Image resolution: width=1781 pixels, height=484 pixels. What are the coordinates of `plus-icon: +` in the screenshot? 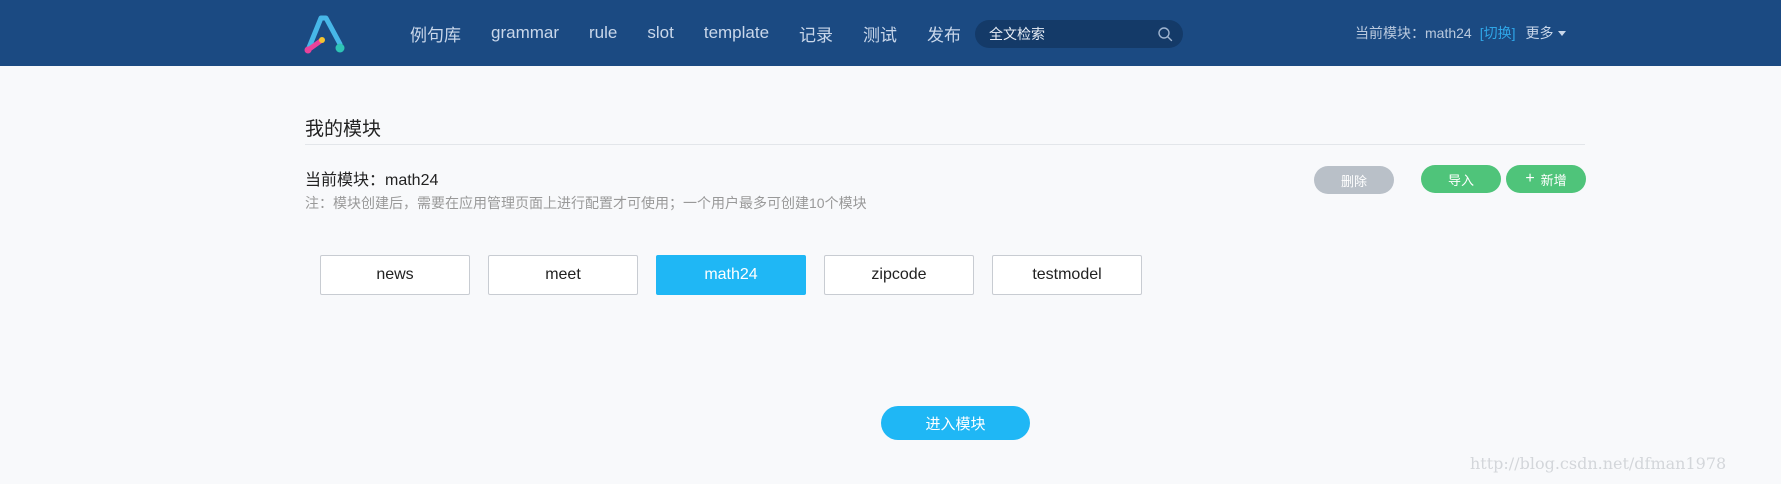 It's located at (1530, 178).